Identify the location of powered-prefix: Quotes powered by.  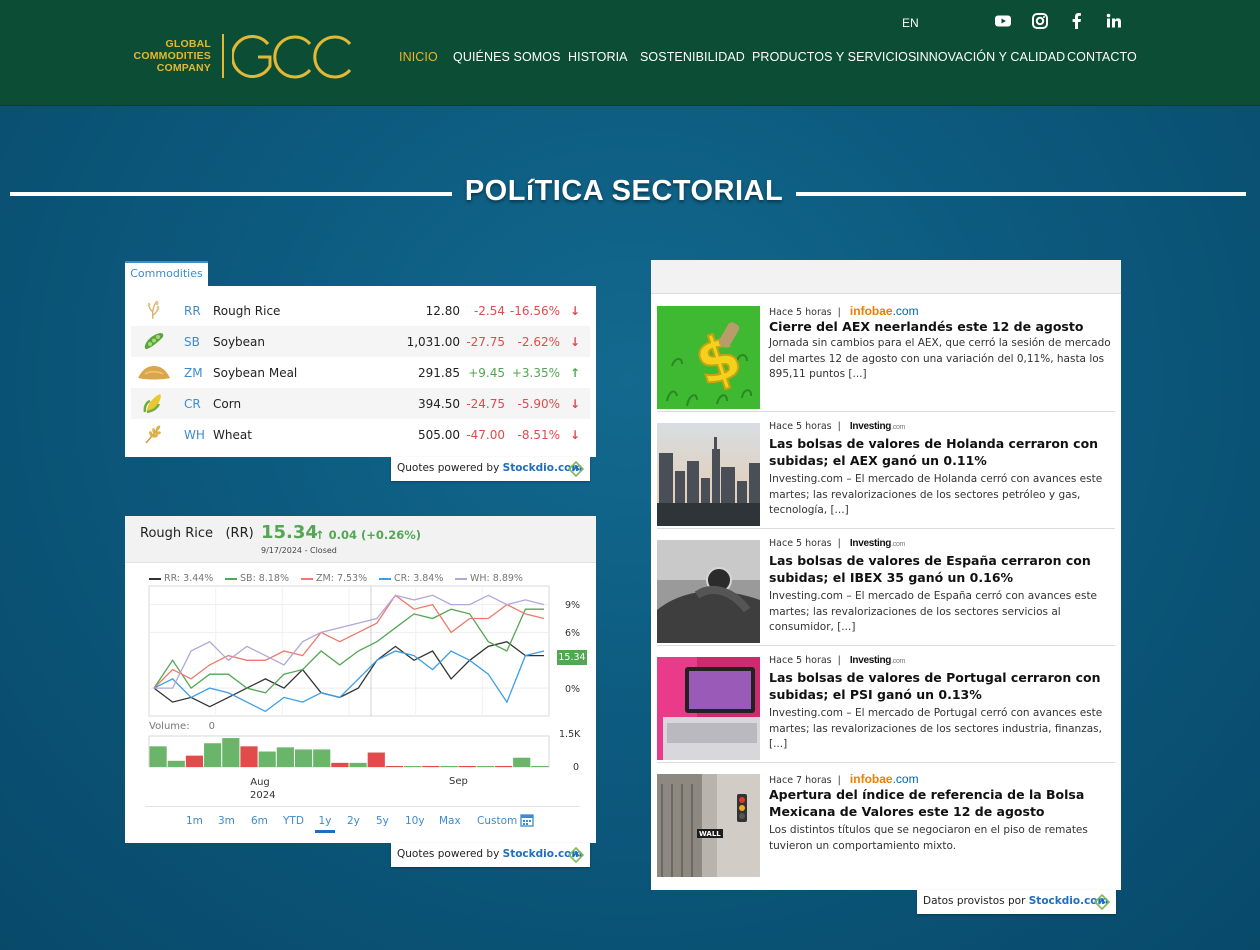
(448, 854).